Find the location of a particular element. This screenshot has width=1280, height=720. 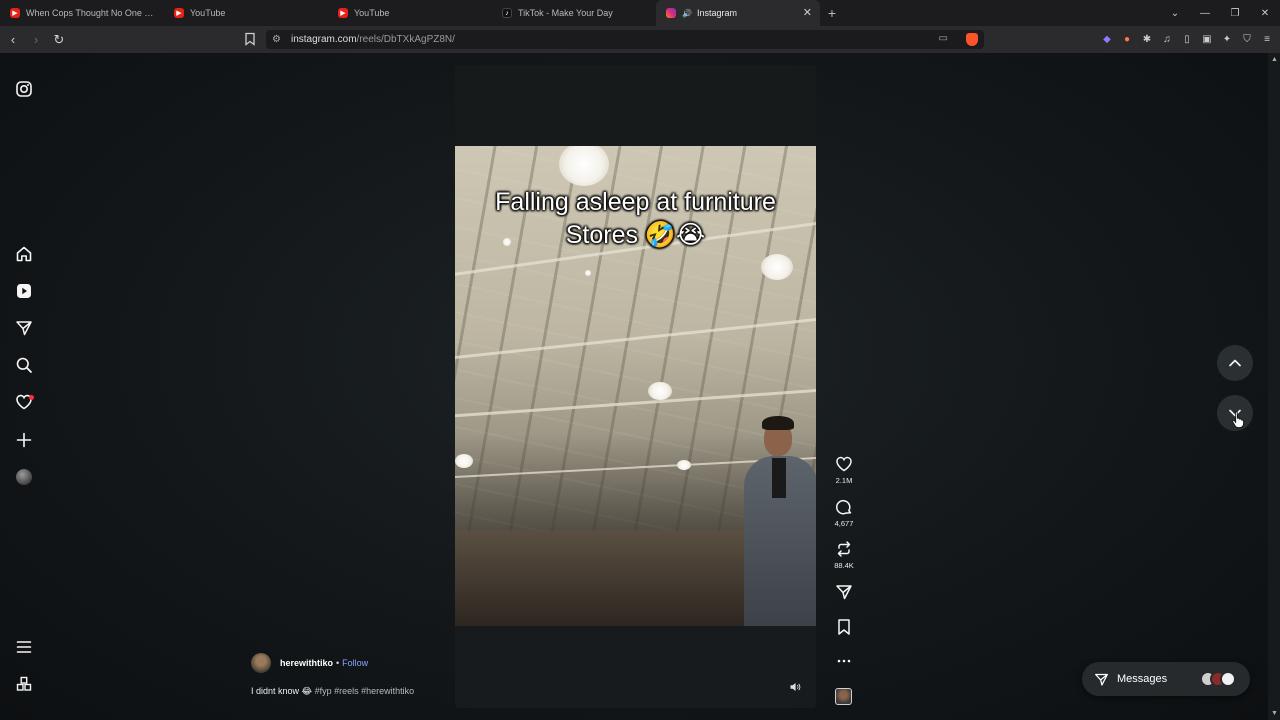

cast-icon: ▭ is located at coordinates (943, 38).